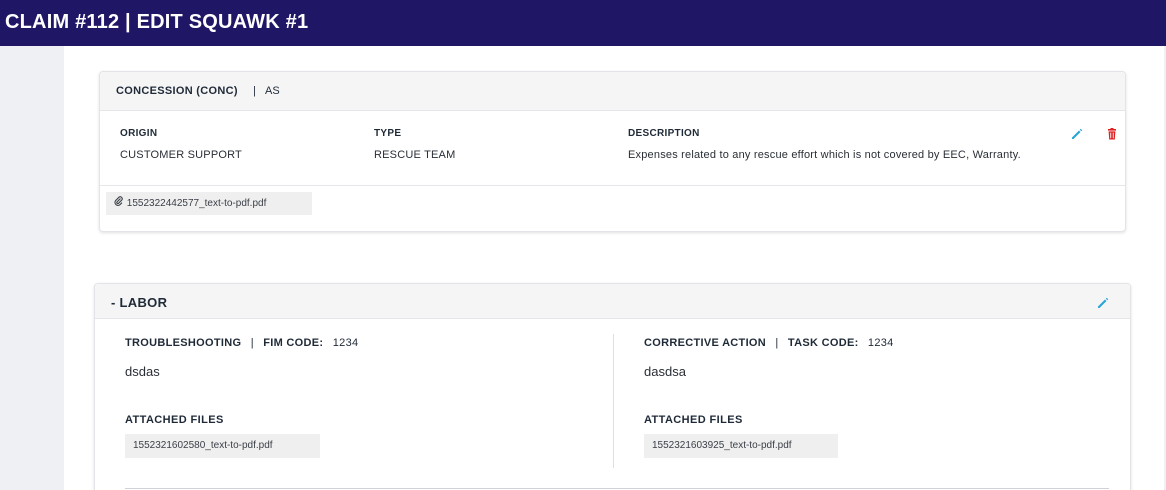 This screenshot has width=1166, height=490. Describe the element at coordinates (181, 155) in the screenshot. I see `origin-value: CUSTOMER SUPPORT` at that location.